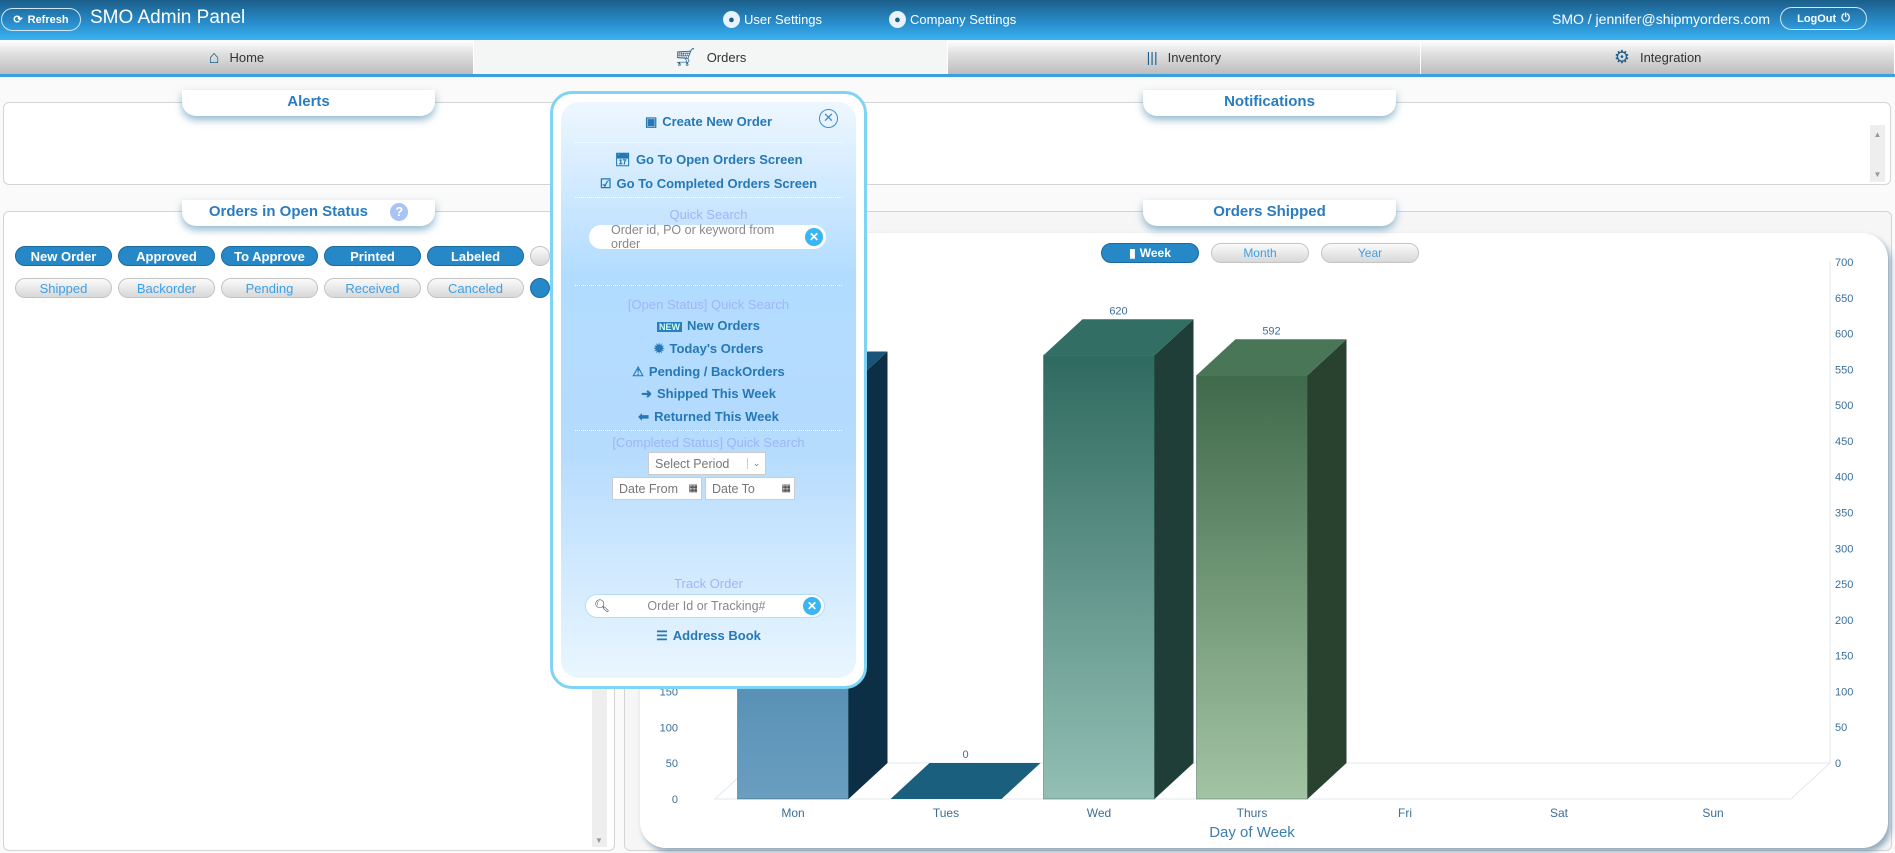 The height and width of the screenshot is (853, 1895). Describe the element at coordinates (675, 800) in the screenshot. I see `y-tick-label-left: 0` at that location.